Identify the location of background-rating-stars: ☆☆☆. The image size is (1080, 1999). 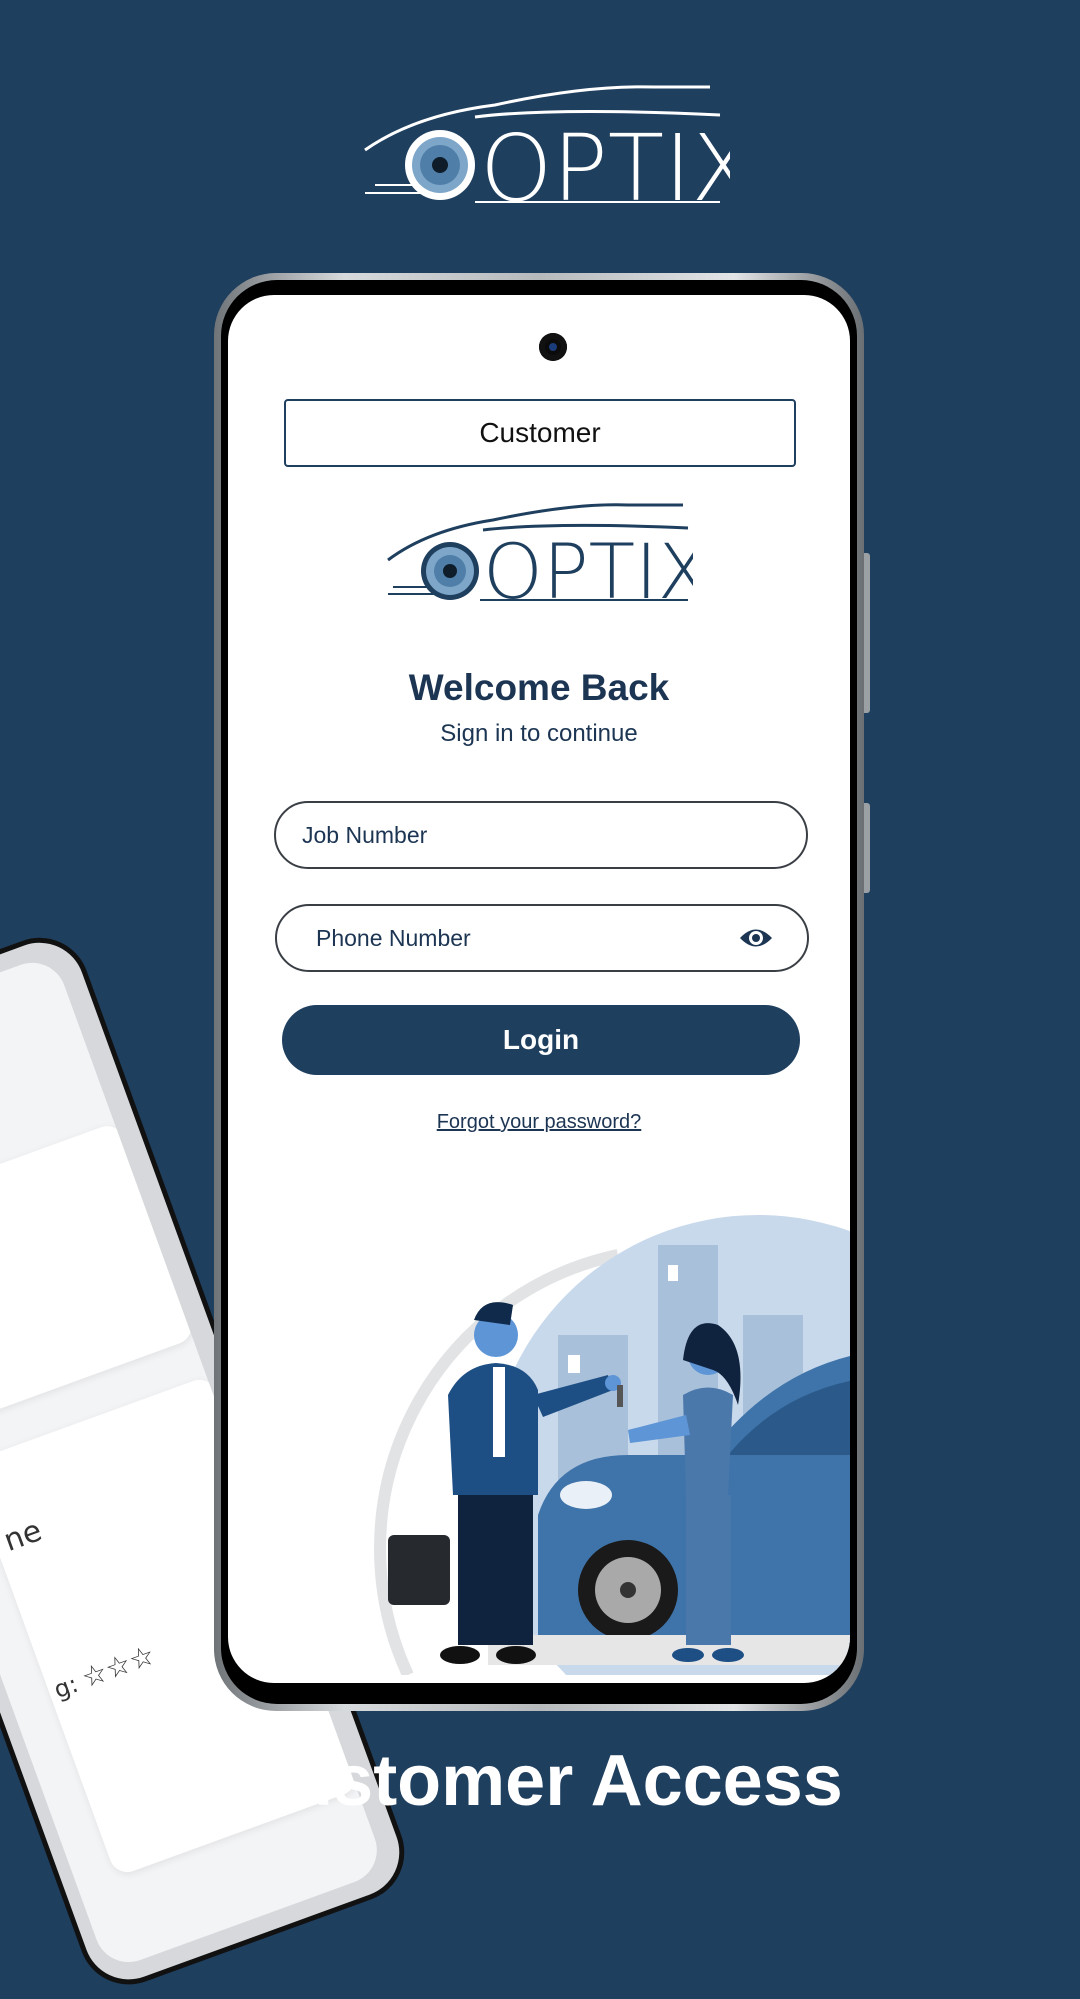
(118, 1666).